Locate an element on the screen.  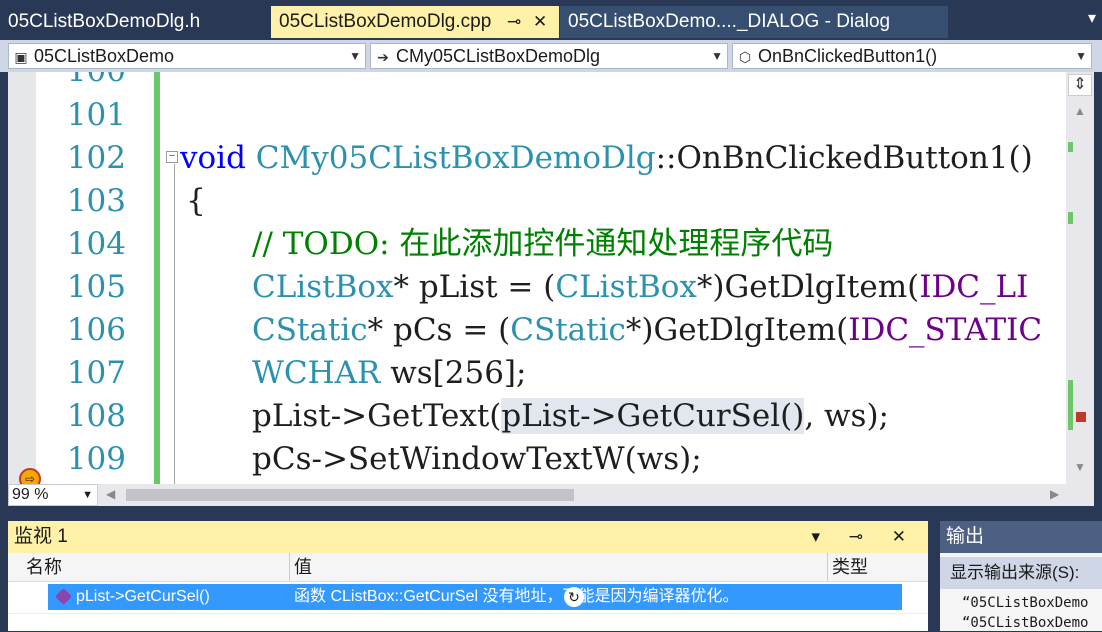
tab-dialog-resource: 05CListBoxDemo...._DIALOG - Dialog is located at coordinates (754, 22).